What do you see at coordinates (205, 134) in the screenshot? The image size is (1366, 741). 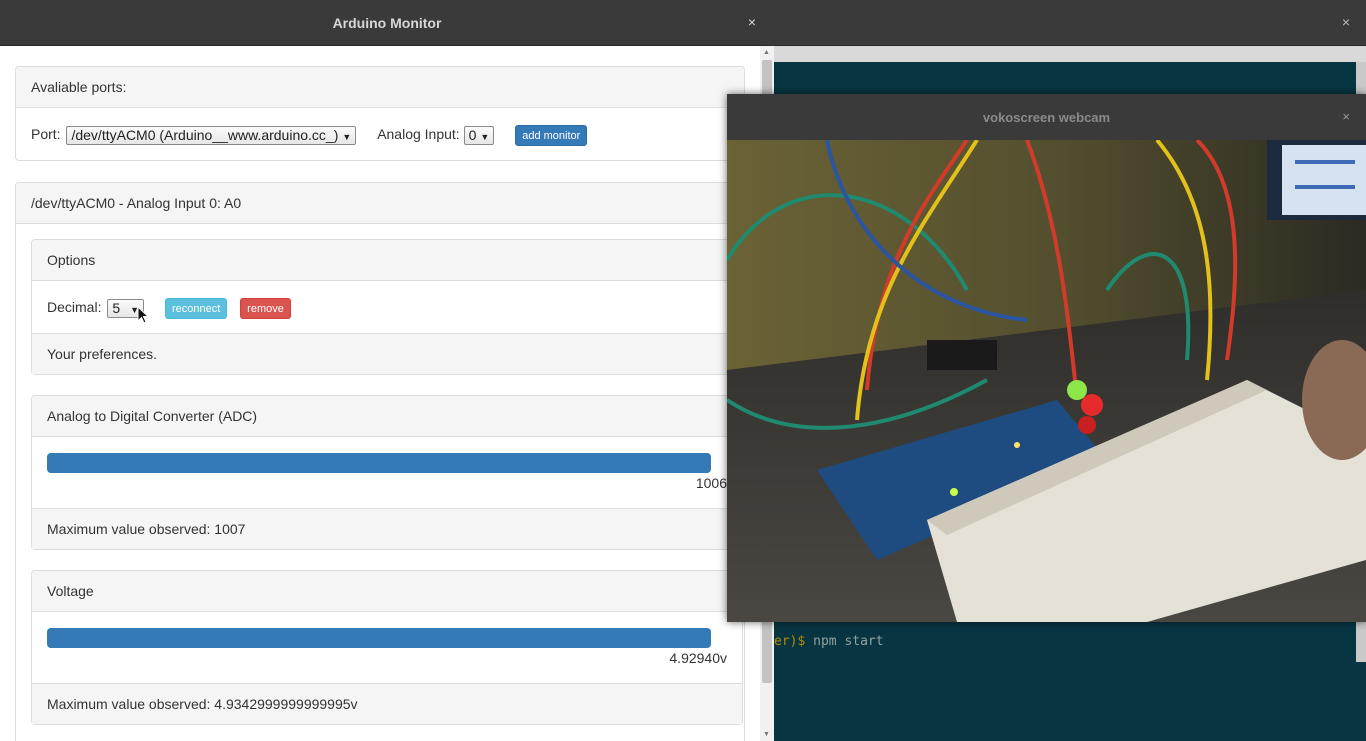 I see `port-select-value: /dev/ttyACM0 (Arduino__www.arduino.cc_)` at bounding box center [205, 134].